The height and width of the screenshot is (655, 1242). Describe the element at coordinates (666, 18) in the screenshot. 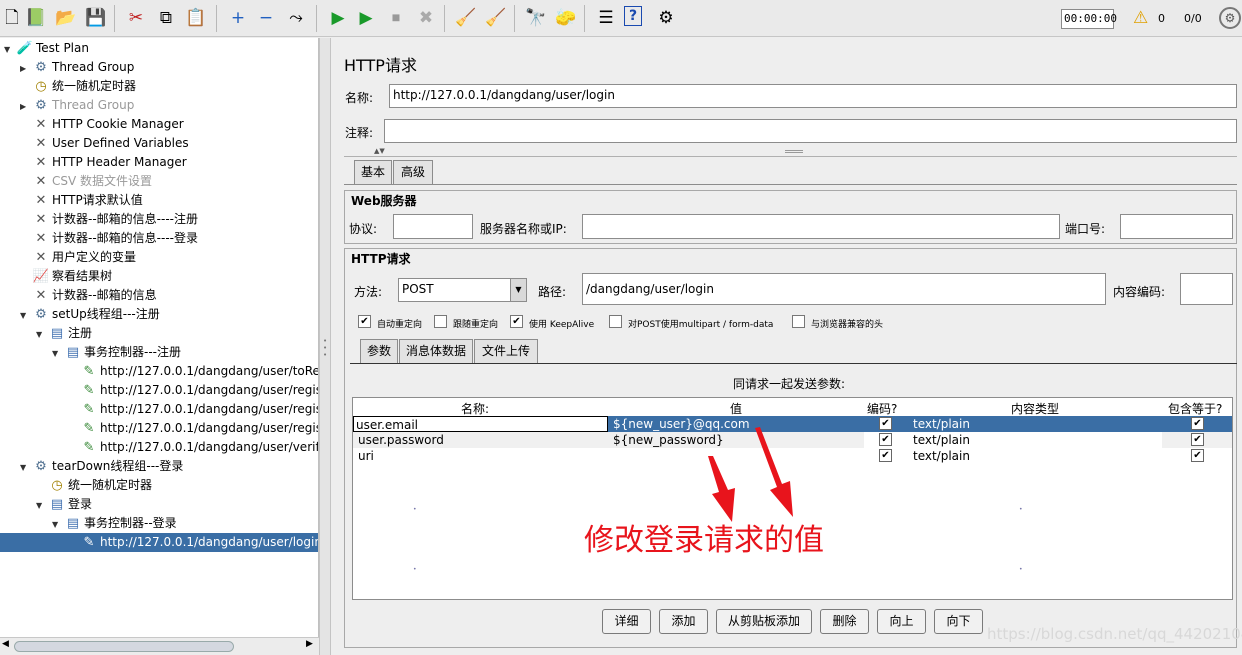

I see `remote-icon: ⚙` at that location.